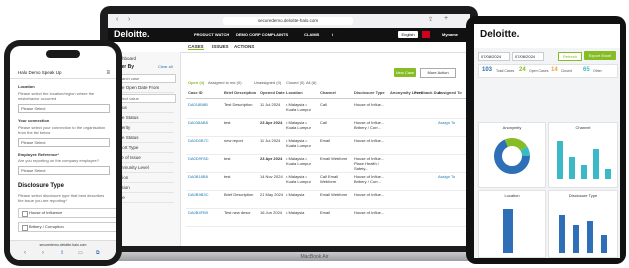 This screenshot has width=629, height=268. Describe the element at coordinates (144, 158) in the screenshot. I see `filter-type-of-issue: Type of Issue` at that location.